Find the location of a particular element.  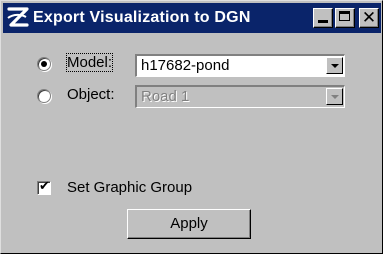

object-dropdown-button is located at coordinates (334, 96).